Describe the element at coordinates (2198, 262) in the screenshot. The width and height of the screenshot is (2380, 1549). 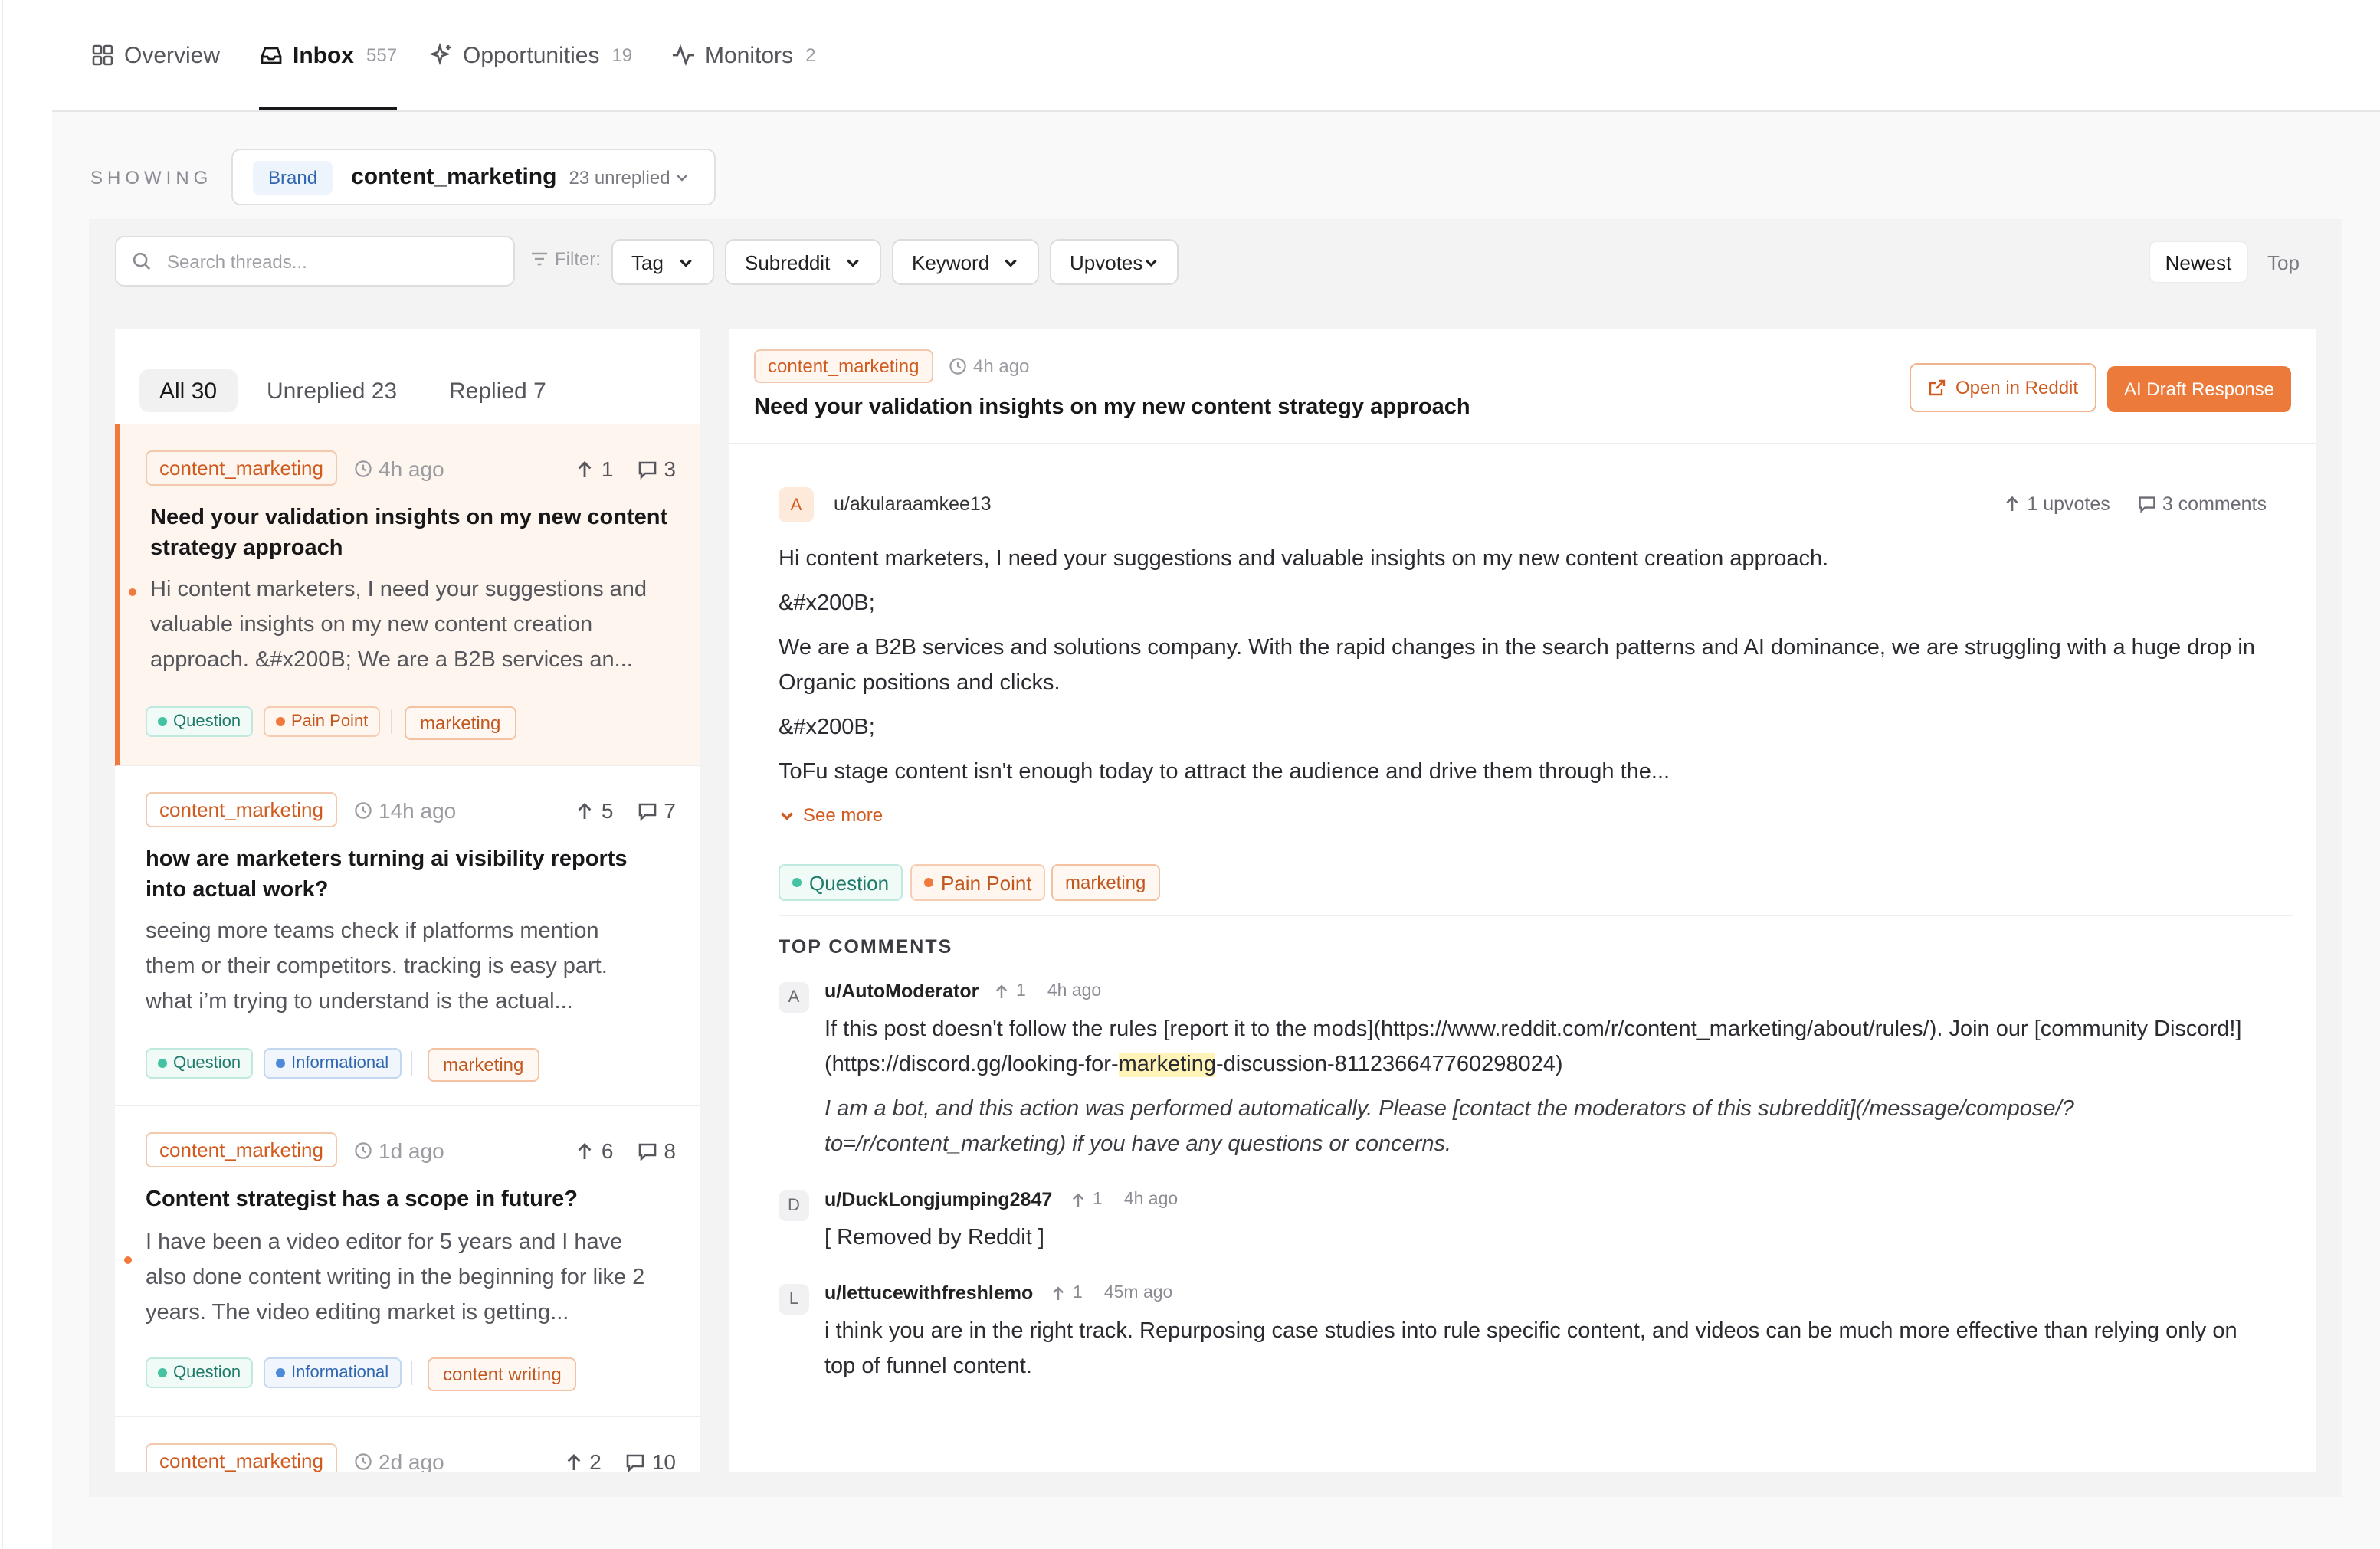
I see `sort-newest: Newest` at that location.